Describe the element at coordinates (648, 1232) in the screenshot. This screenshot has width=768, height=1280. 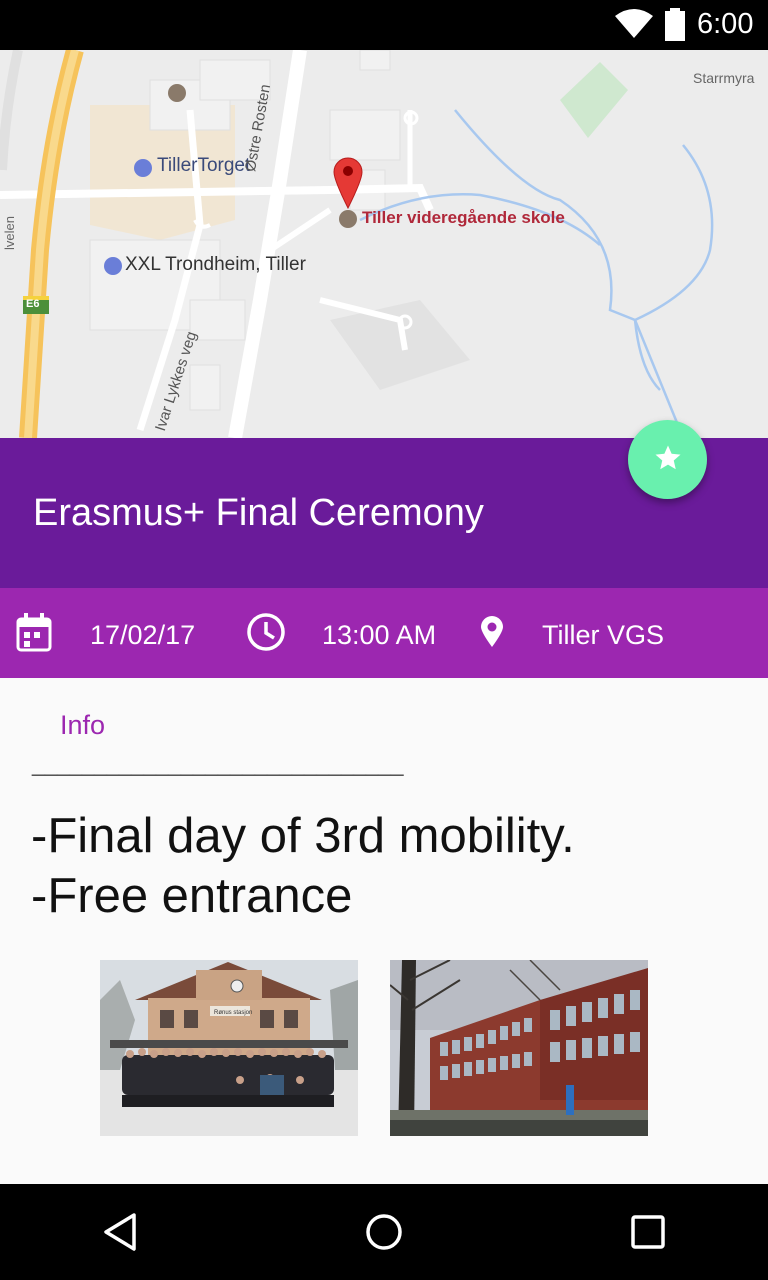
I see `recents-button` at that location.